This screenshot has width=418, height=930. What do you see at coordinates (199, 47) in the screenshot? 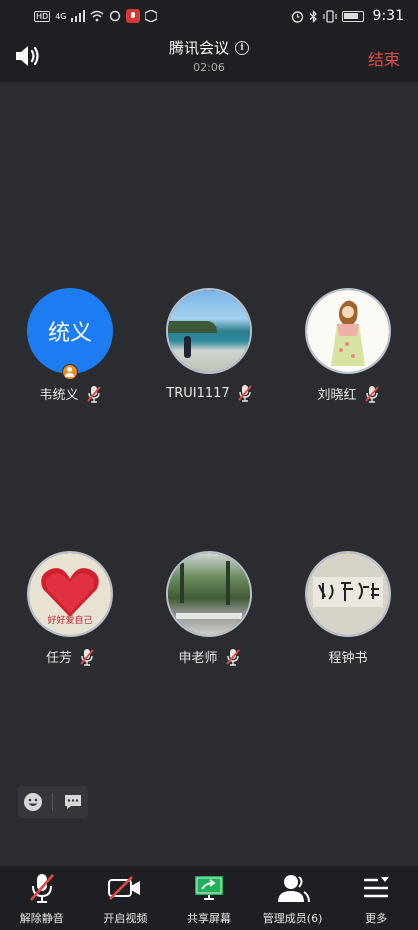
I see `meeting-title: 腾讯会议` at bounding box center [199, 47].